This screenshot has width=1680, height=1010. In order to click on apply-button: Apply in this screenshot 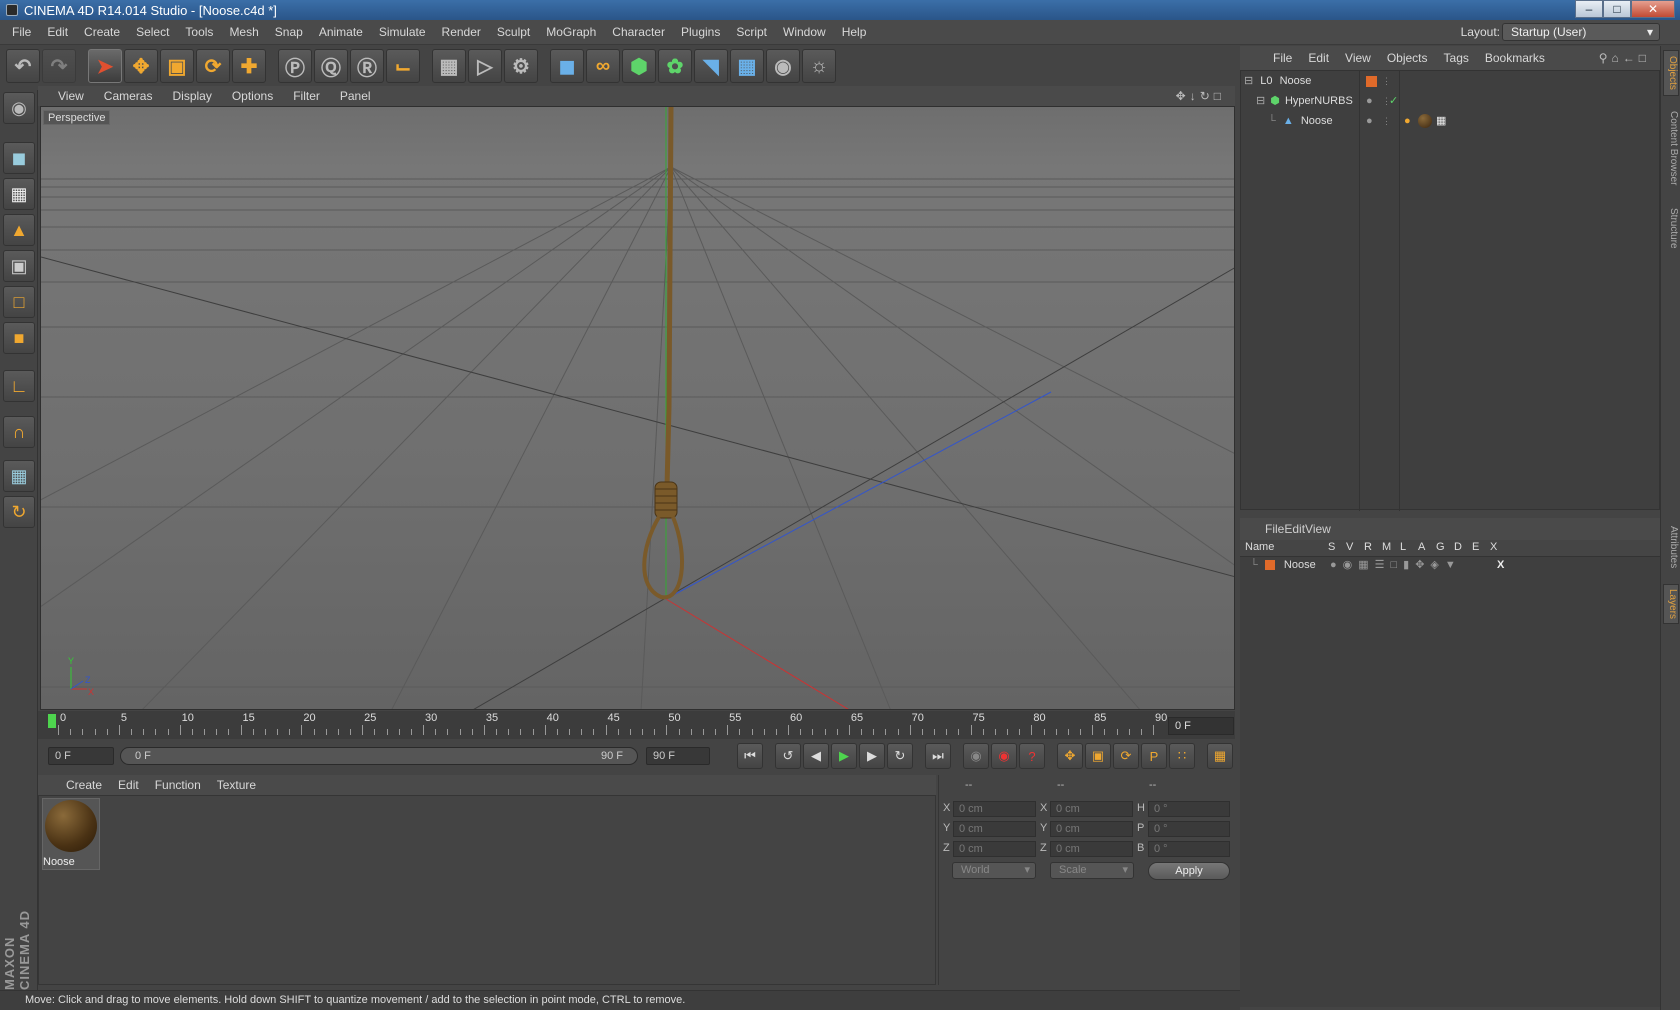, I will do `click(1189, 871)`.